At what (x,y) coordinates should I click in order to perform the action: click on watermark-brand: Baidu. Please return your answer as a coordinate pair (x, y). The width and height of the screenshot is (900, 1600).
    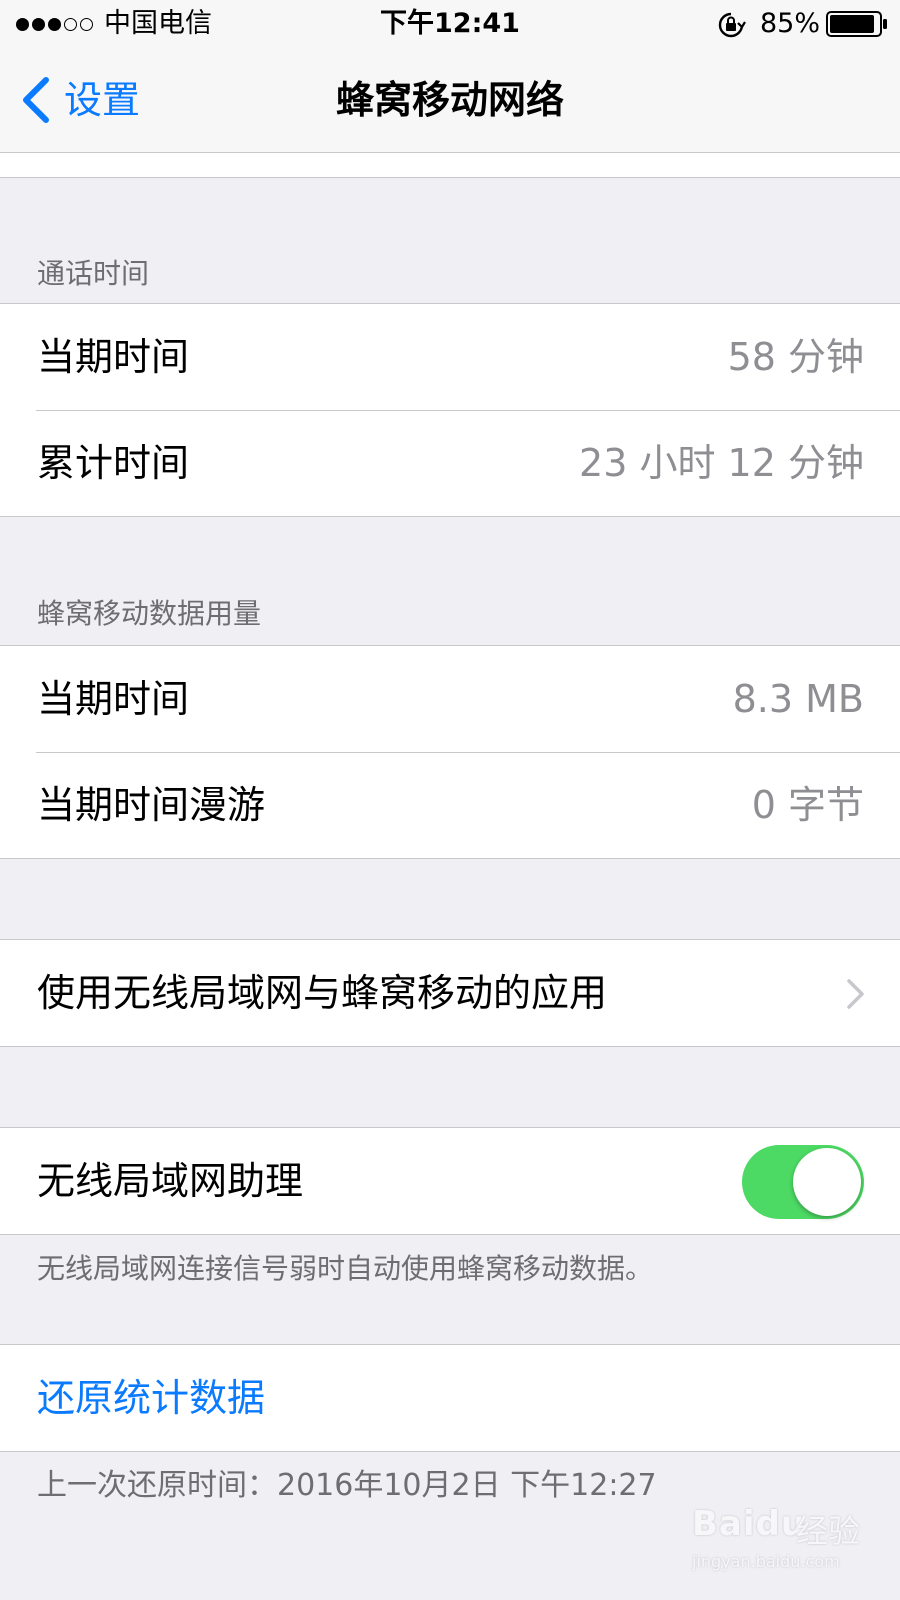
    Looking at the image, I should click on (749, 1524).